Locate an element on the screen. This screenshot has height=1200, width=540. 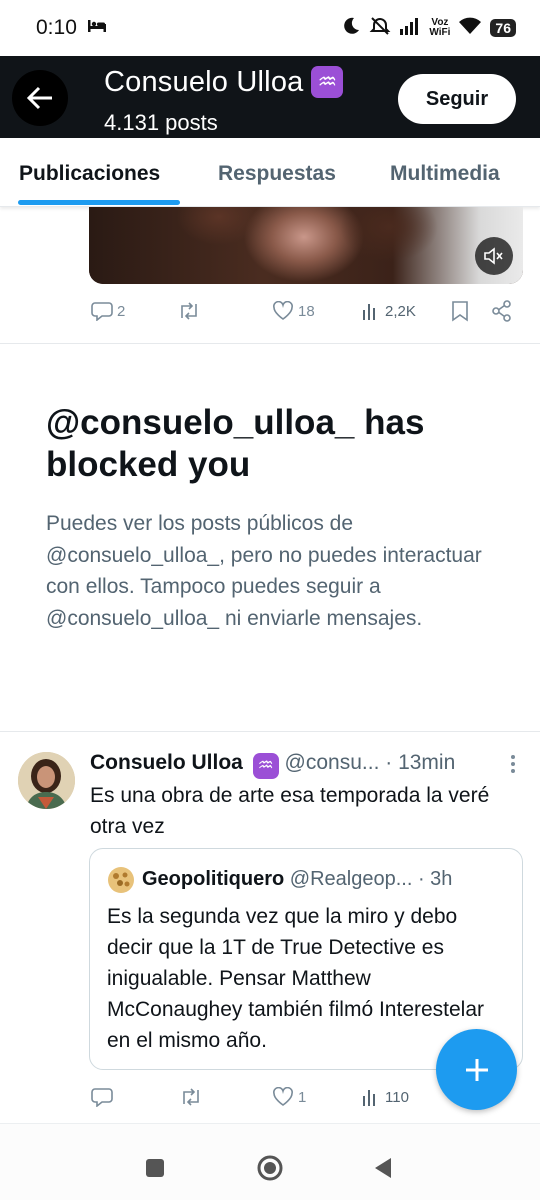
system-nav-bar is located at coordinates (270, 1161).